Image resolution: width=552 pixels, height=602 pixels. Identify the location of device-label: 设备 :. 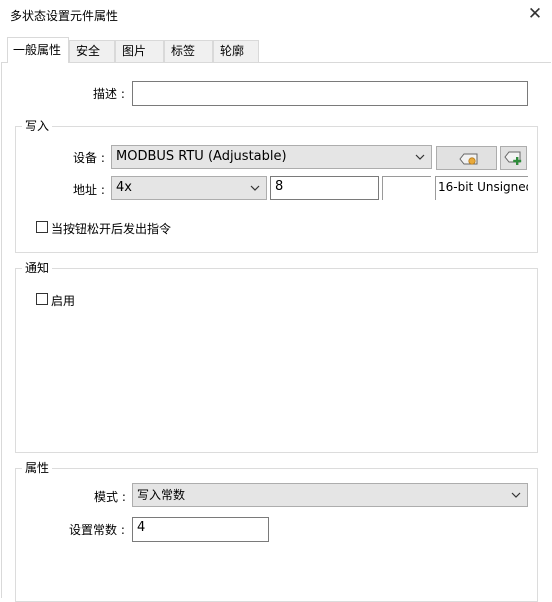
(89, 158).